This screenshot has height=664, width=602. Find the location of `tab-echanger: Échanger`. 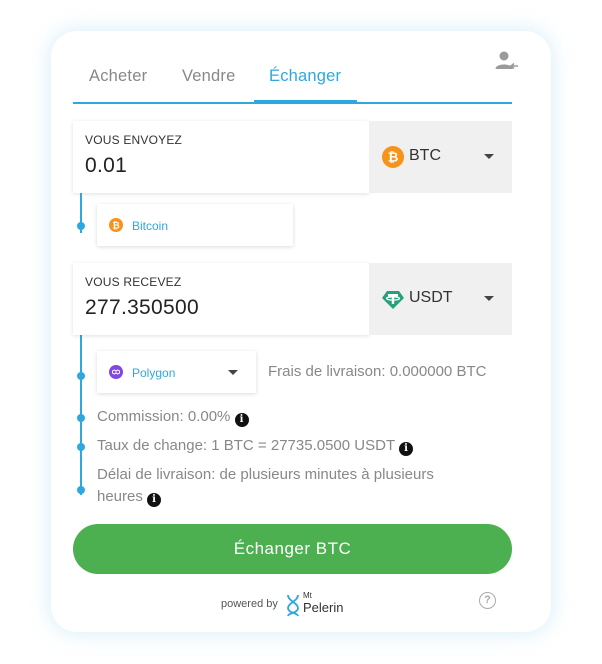

tab-echanger: Échanger is located at coordinates (305, 76).